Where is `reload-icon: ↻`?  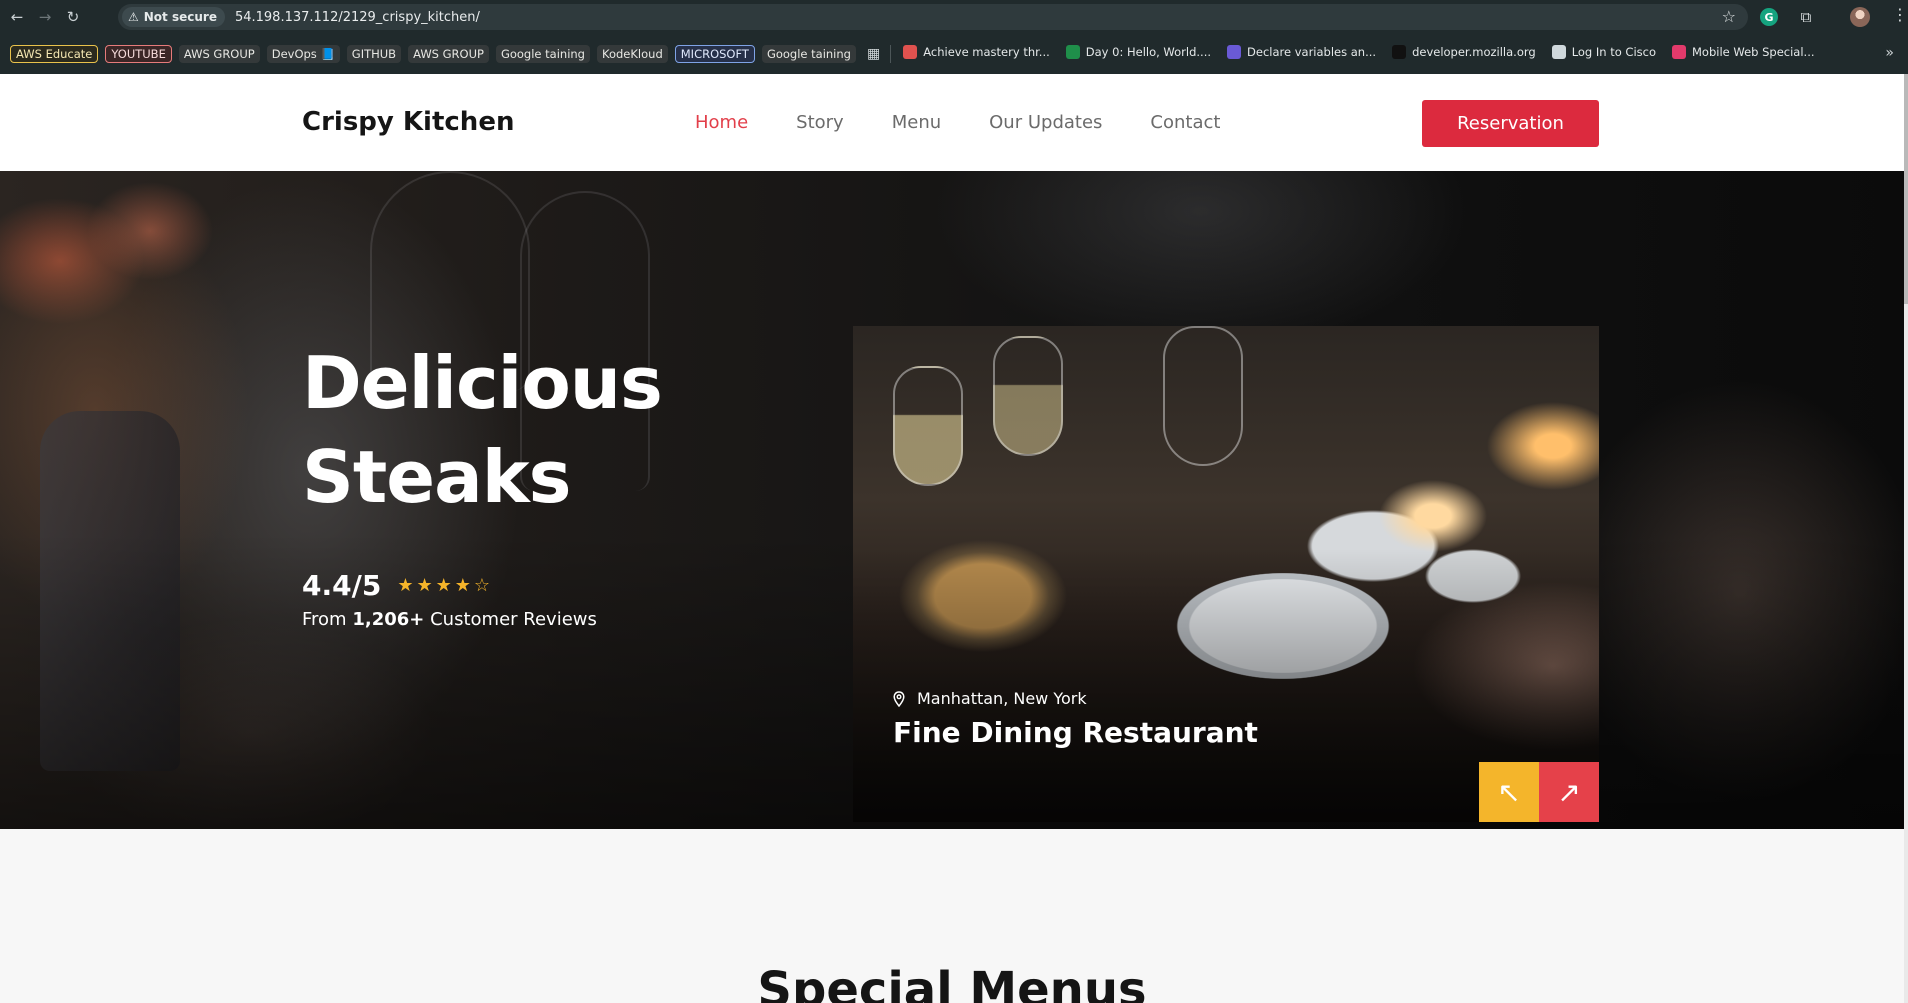 reload-icon: ↻ is located at coordinates (73, 17).